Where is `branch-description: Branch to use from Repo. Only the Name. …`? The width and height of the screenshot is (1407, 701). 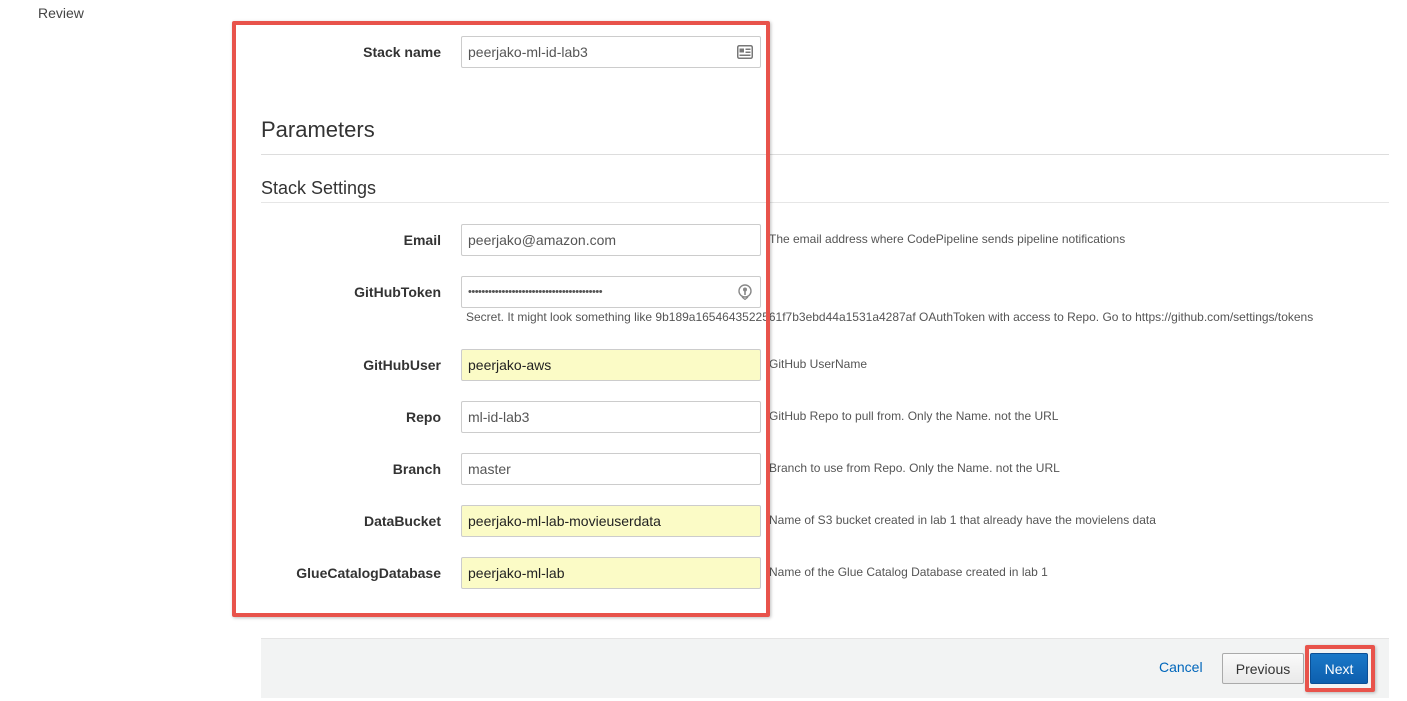
branch-description: Branch to use from Repo. Only the Name. … is located at coordinates (914, 468).